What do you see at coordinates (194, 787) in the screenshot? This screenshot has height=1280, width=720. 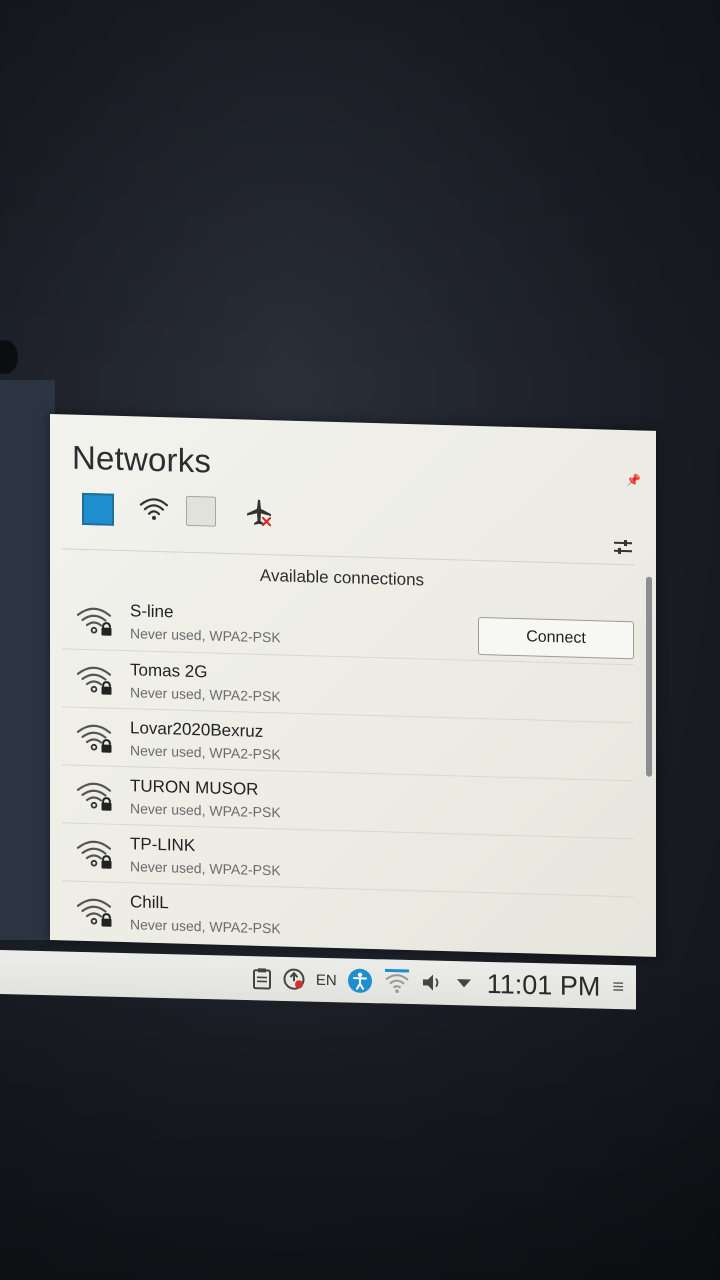 I see `network-name: TURON MUSOR` at bounding box center [194, 787].